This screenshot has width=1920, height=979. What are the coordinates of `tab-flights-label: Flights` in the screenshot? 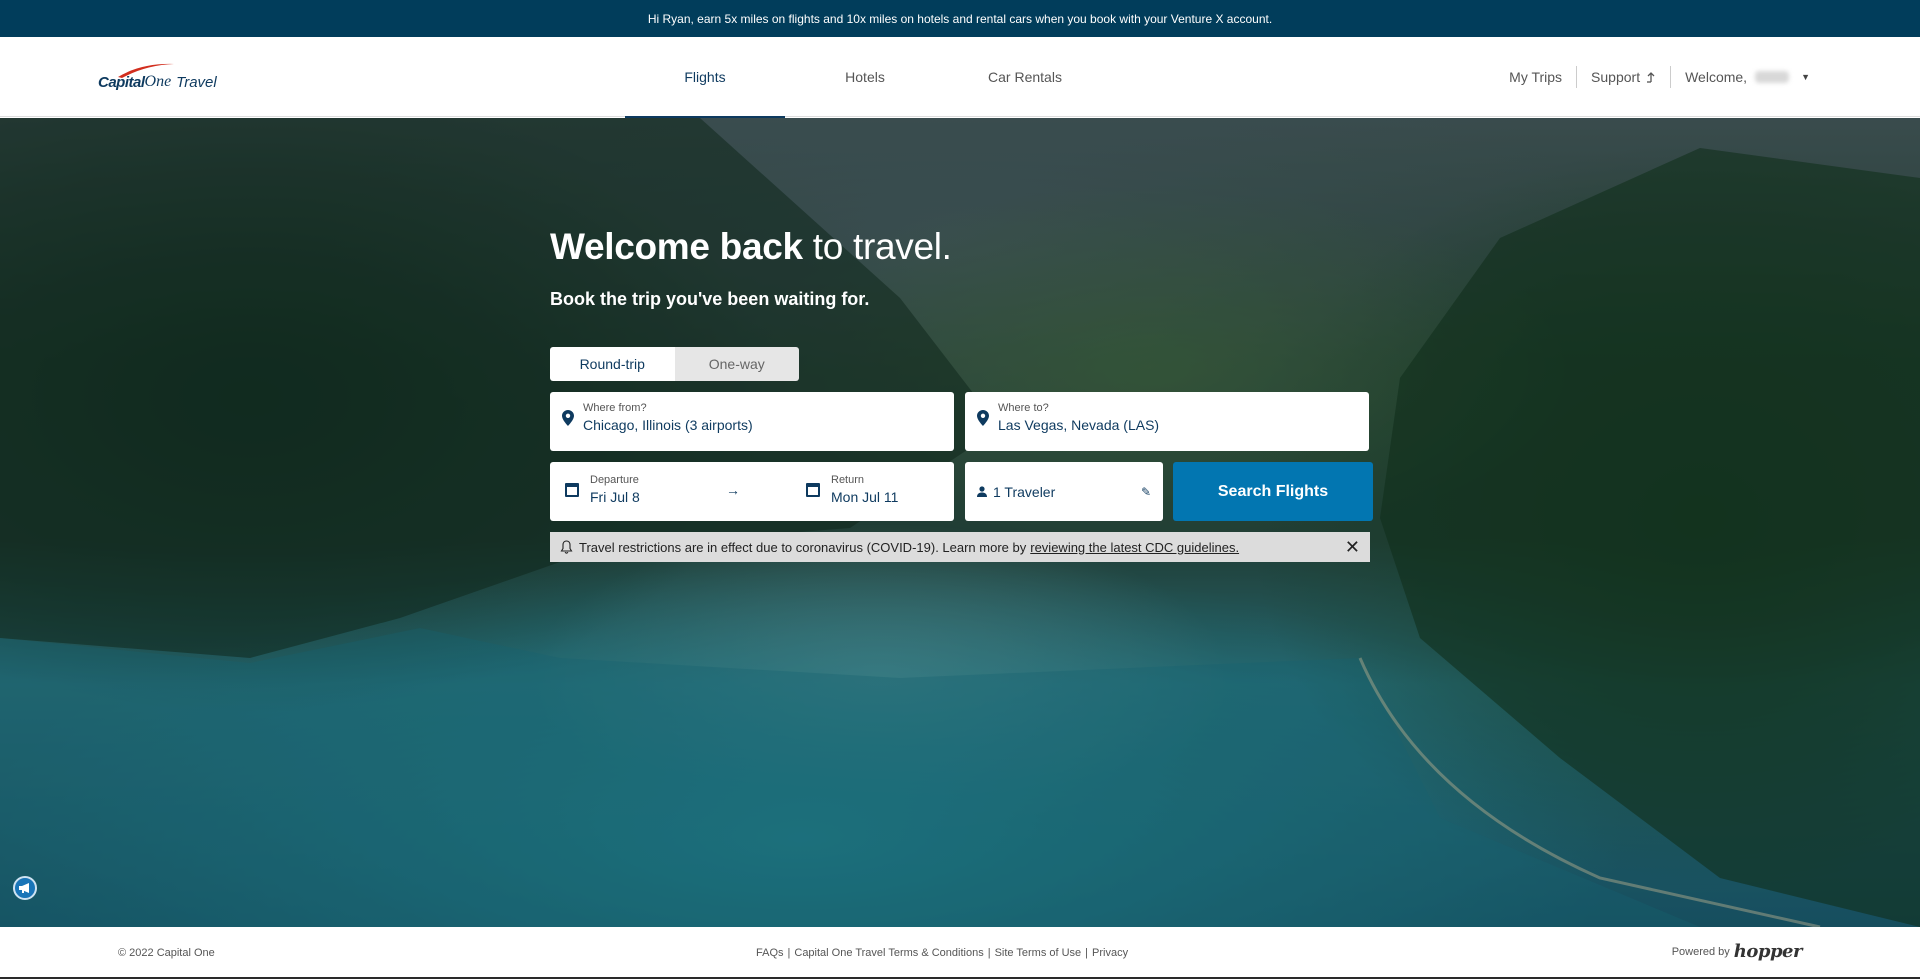 It's located at (705, 77).